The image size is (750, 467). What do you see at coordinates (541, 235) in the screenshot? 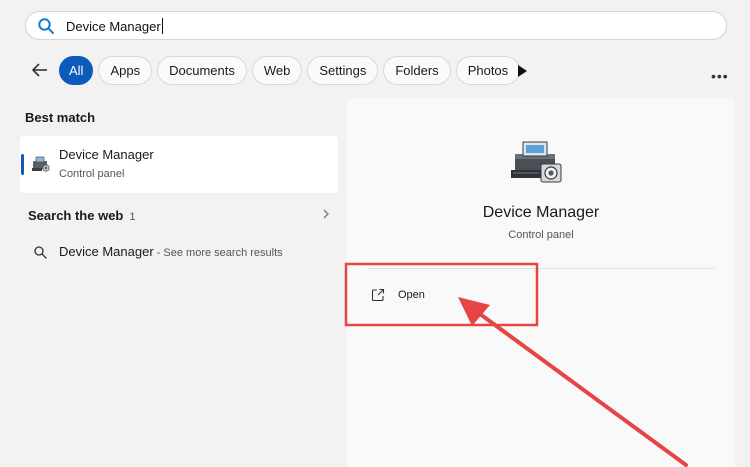
I see `detail-subtitle: Control panel` at bounding box center [541, 235].